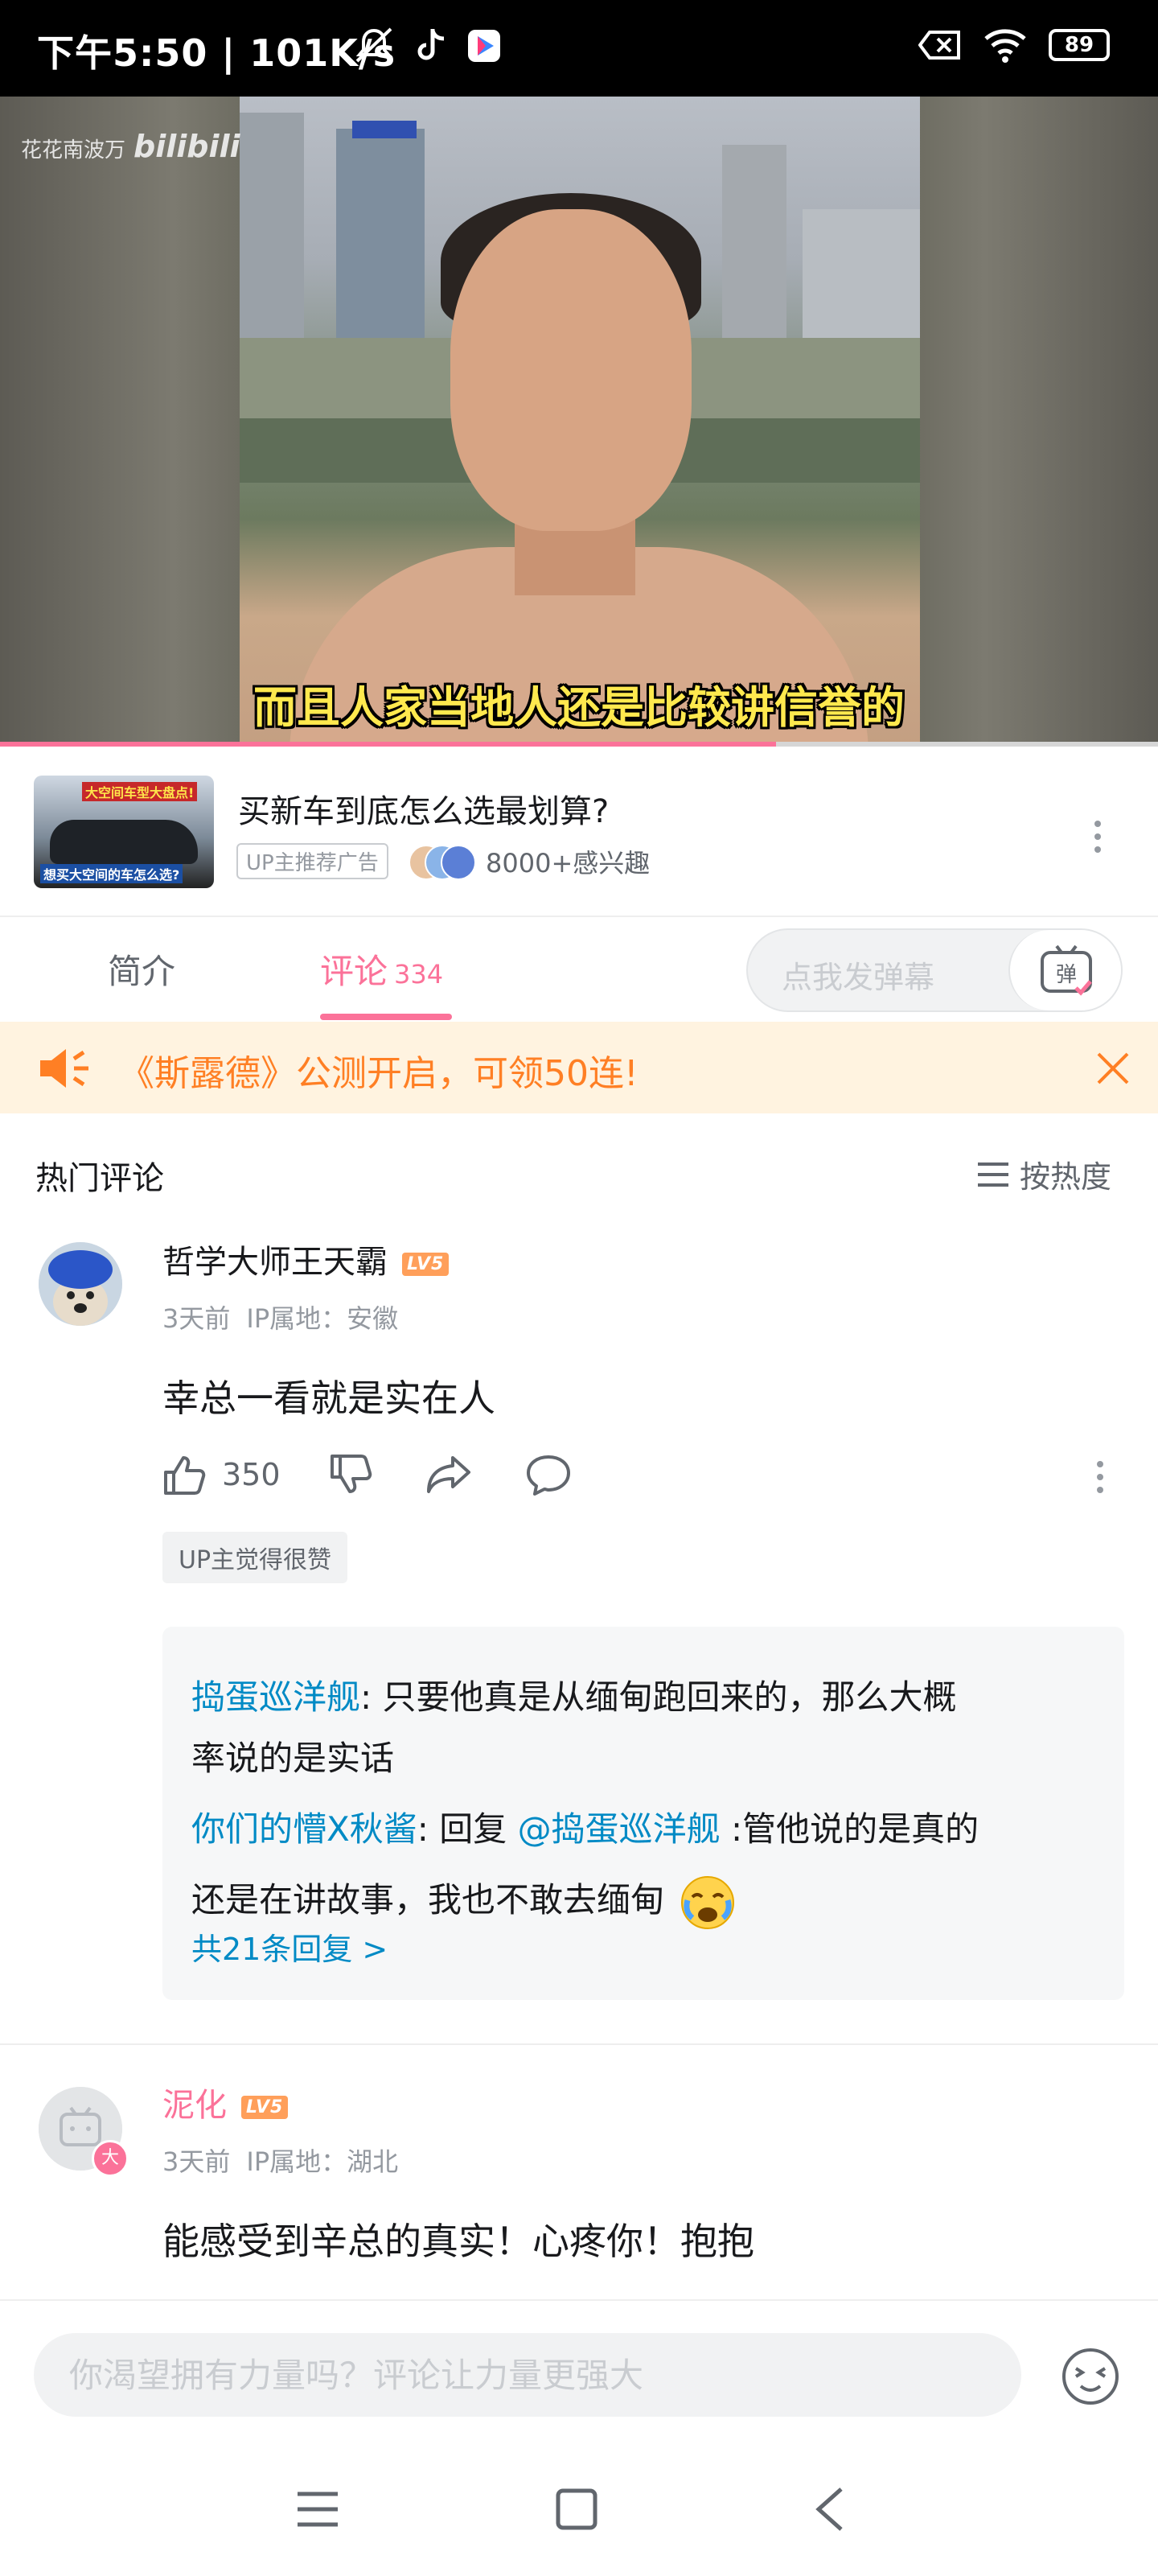  I want to click on notice-banner: 《斯露德》公测开启，可领50连!, so click(579, 1067).